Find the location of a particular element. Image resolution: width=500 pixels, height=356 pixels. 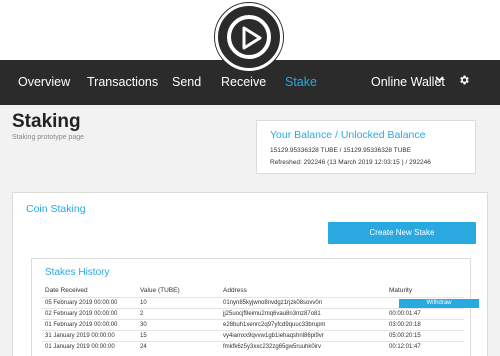

gear-icon is located at coordinates (464, 82).